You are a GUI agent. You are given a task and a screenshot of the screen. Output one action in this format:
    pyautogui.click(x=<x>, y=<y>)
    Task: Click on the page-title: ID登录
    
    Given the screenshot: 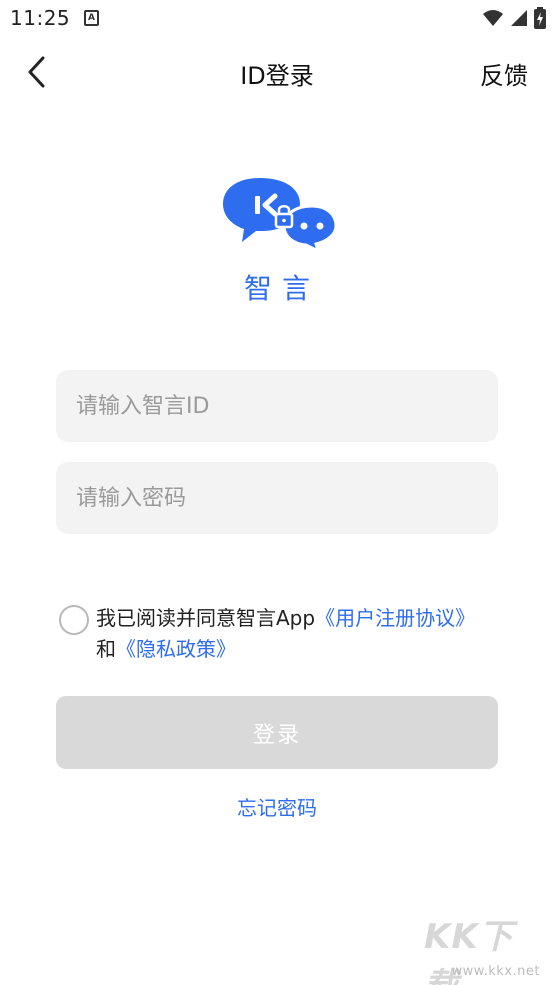 What is the action you would take?
    pyautogui.click(x=277, y=76)
    